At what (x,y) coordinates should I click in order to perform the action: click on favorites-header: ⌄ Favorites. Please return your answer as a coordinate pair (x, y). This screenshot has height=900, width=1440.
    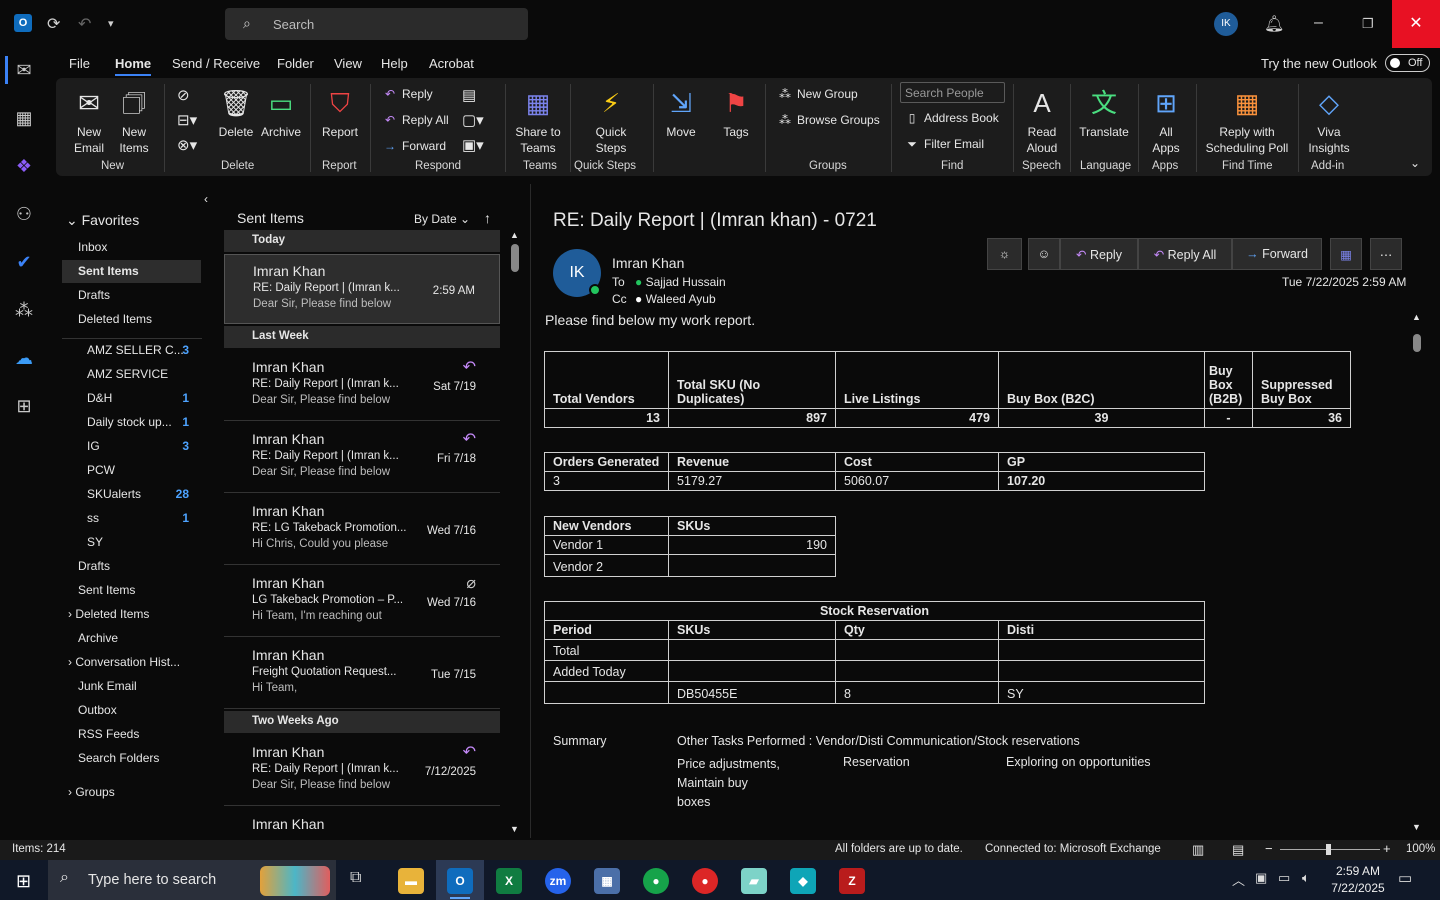
    Looking at the image, I should click on (102, 220).